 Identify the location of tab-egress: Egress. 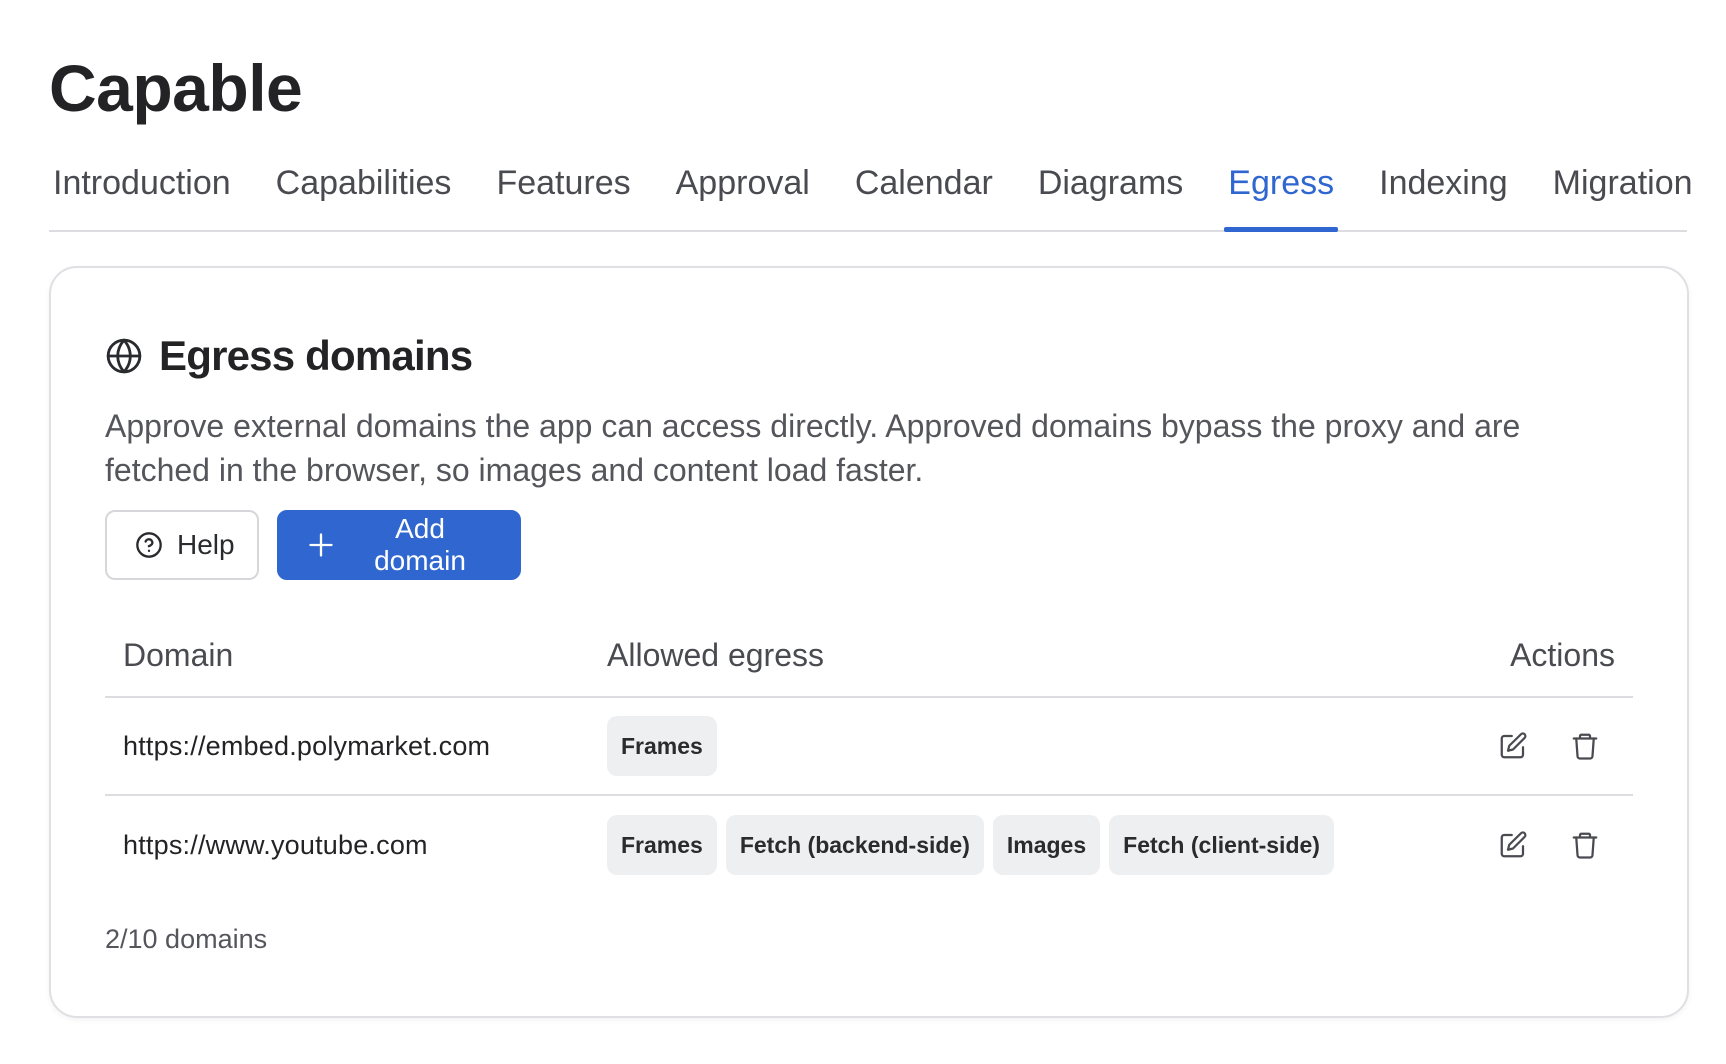
(1281, 184).